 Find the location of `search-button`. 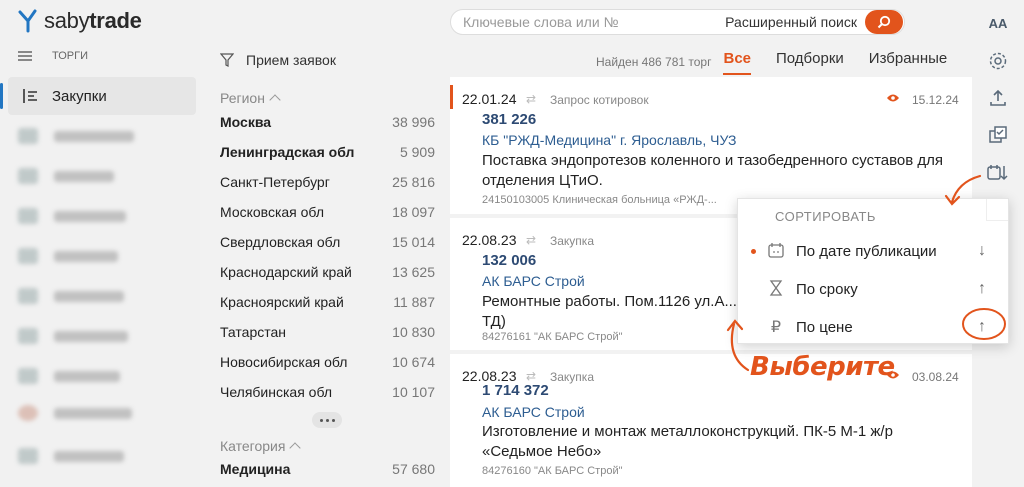

search-button is located at coordinates (884, 22).